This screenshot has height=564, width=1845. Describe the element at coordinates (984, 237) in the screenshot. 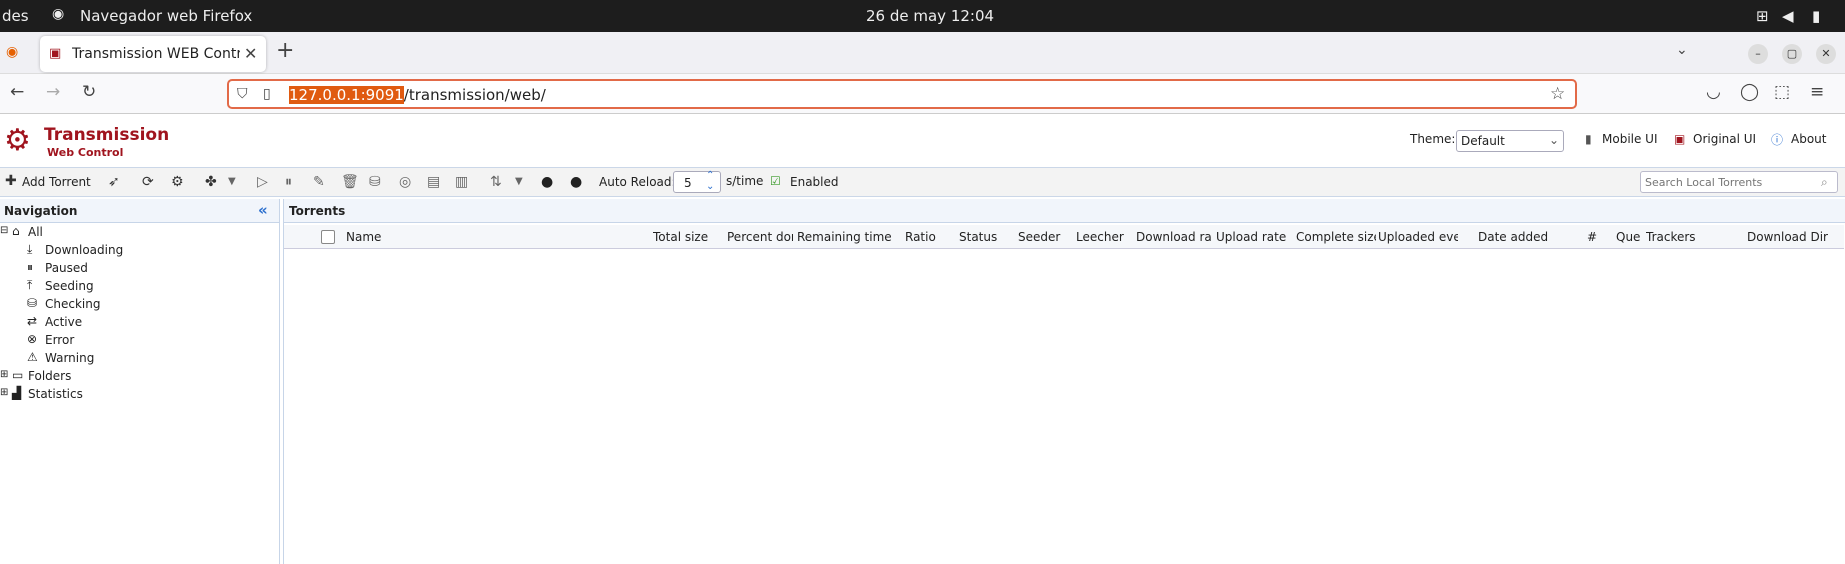

I see `col-status: Status` at that location.